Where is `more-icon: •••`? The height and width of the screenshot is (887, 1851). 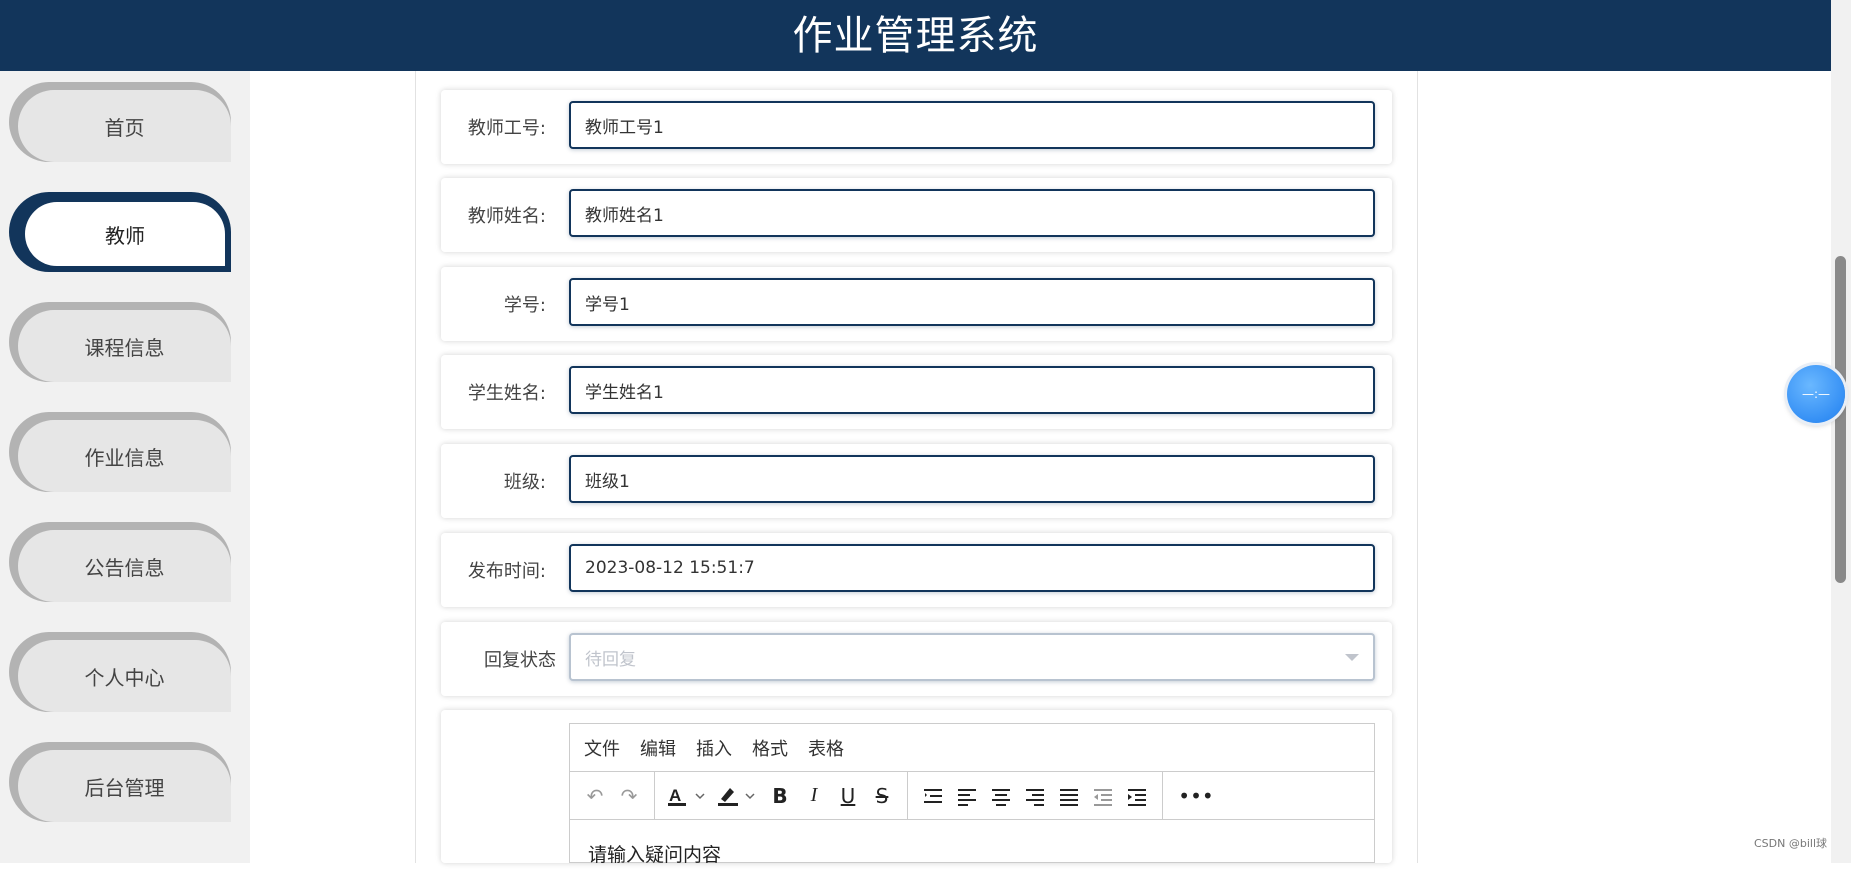 more-icon: ••• is located at coordinates (1196, 796).